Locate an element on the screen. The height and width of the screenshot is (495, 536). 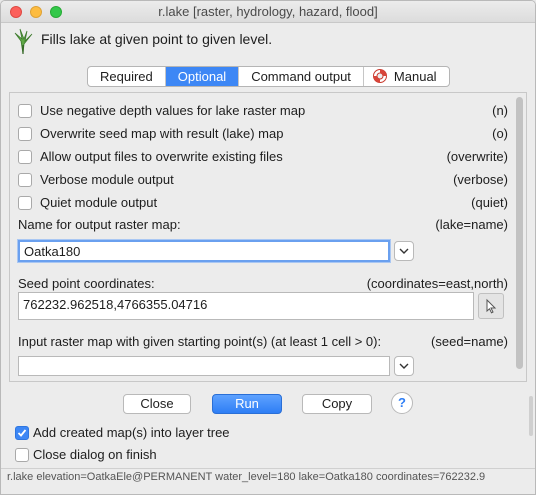
window-minimize-button is located at coordinates (36, 12).